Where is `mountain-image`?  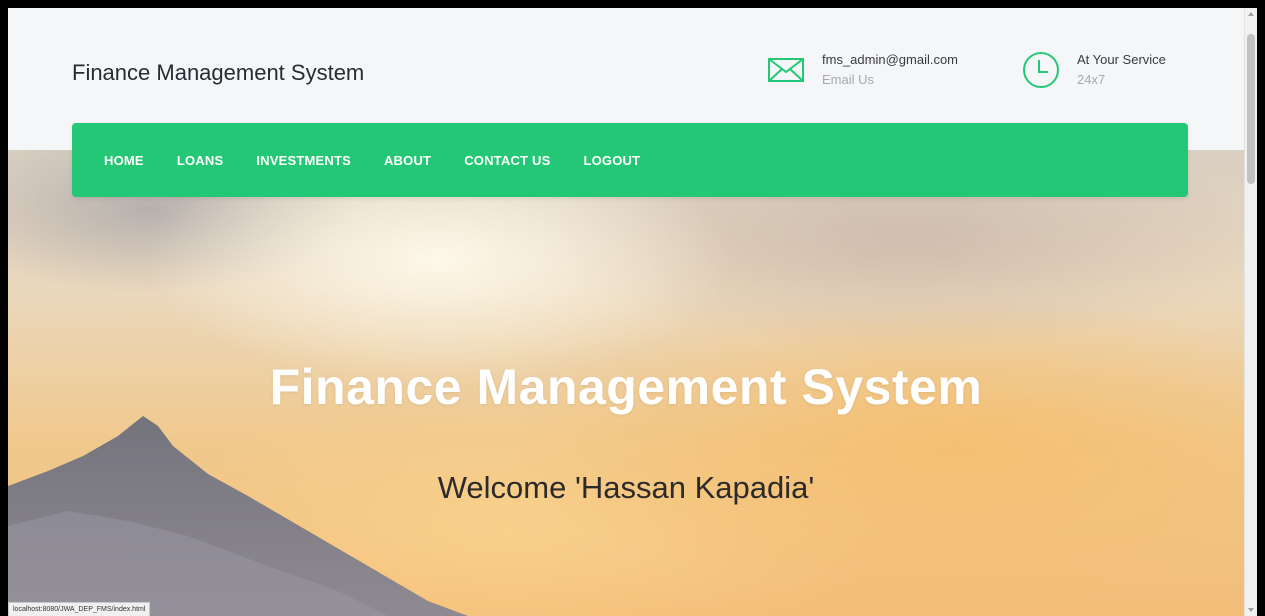 mountain-image is located at coordinates (238, 516).